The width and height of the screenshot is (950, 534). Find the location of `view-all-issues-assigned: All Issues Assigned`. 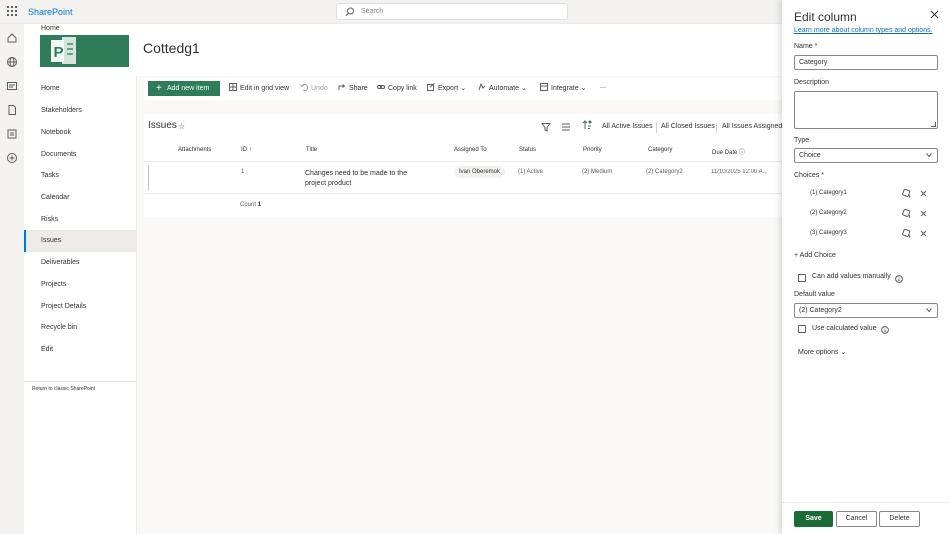

view-all-issues-assigned: All Issues Assigned is located at coordinates (752, 126).